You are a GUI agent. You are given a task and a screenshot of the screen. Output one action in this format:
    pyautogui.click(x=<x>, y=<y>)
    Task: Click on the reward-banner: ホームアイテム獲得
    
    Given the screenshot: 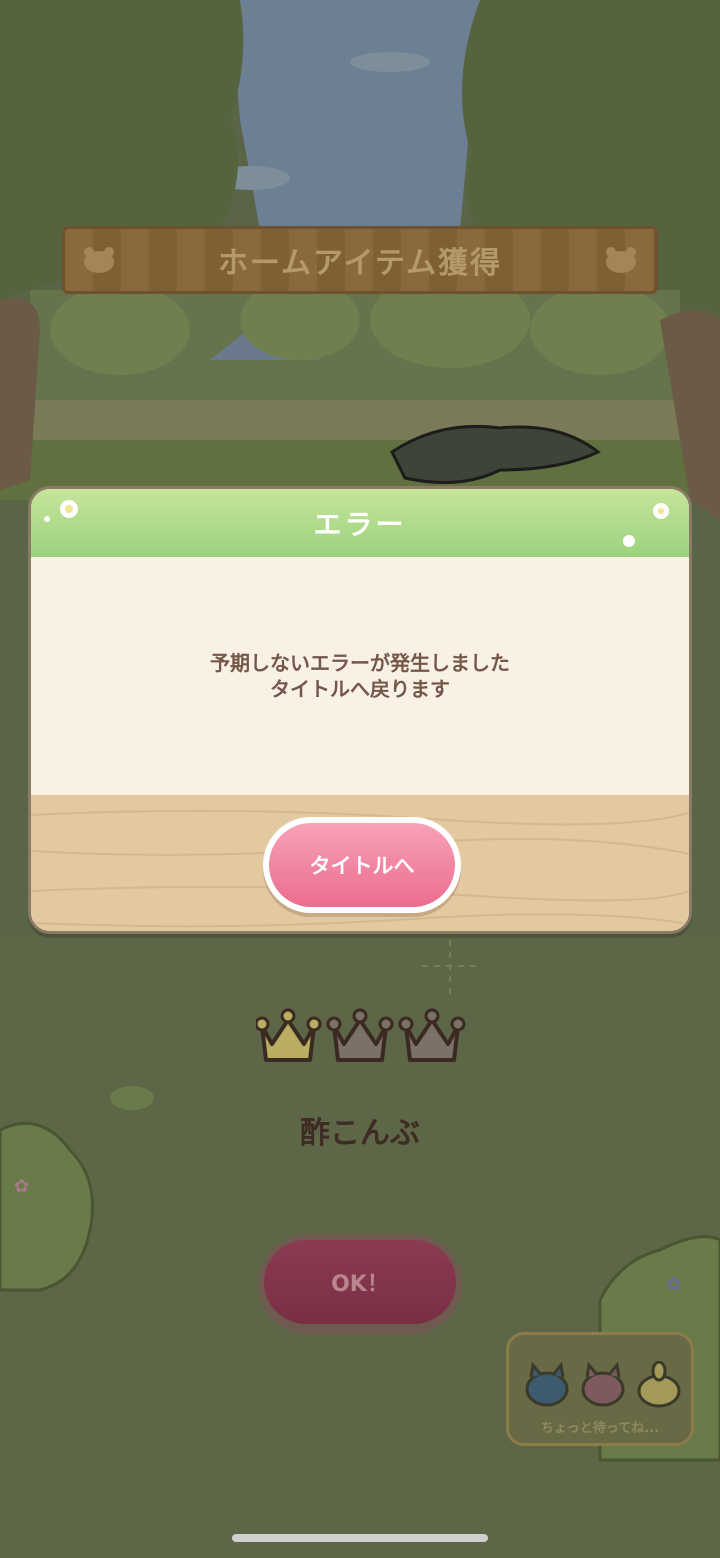 What is the action you would take?
    pyautogui.click(x=360, y=260)
    